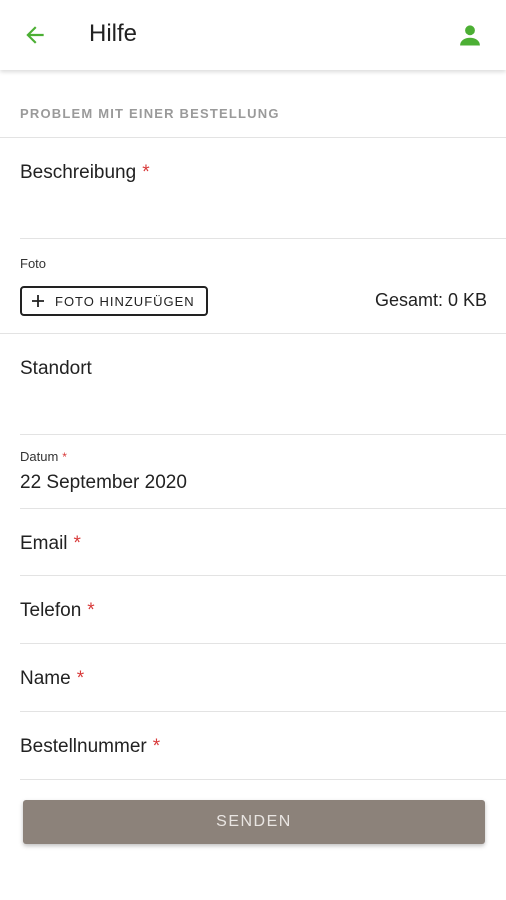 Image resolution: width=506 pixels, height=900 pixels. Describe the element at coordinates (125, 301) in the screenshot. I see `add-photo-label: FOTO HINZUFÜGEN` at that location.